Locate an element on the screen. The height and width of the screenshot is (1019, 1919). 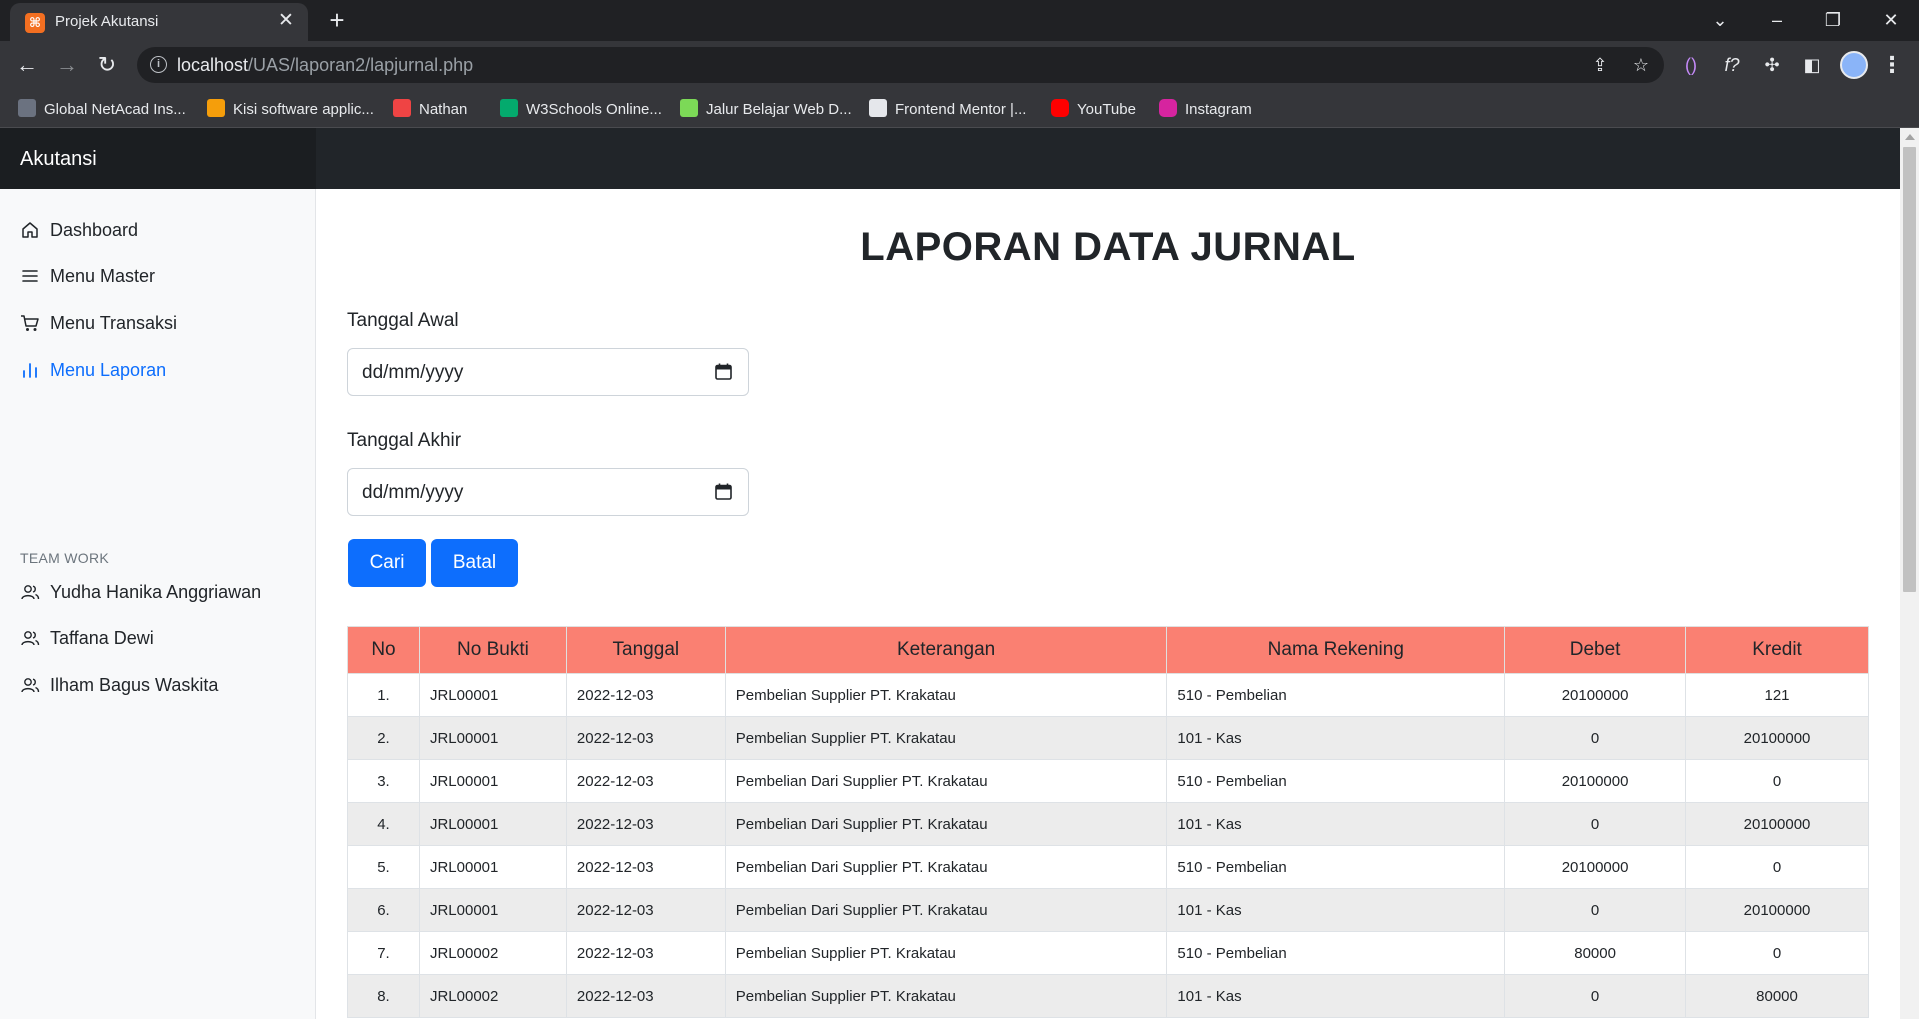
share-icon: ⇪ is located at coordinates (1600, 65).